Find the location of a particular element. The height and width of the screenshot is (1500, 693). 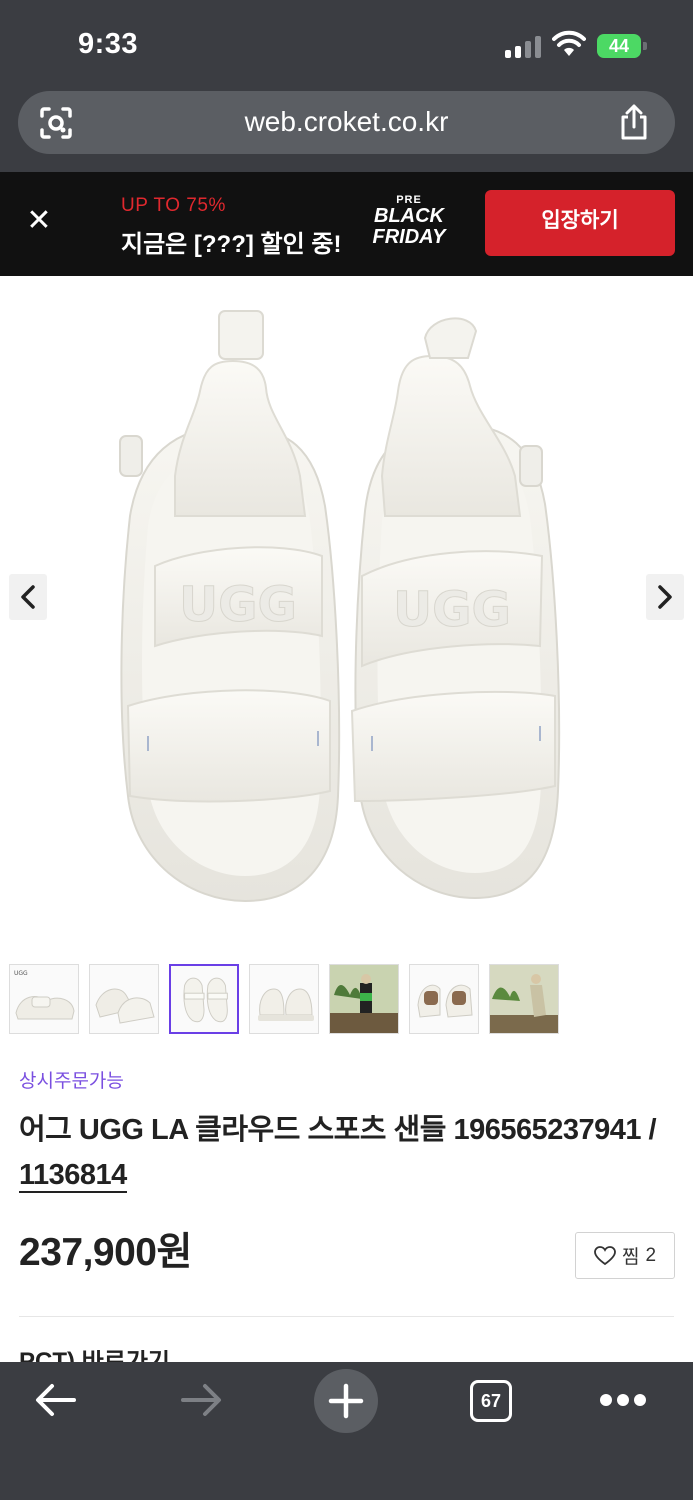

browser-bottom-toolbar: 67 is located at coordinates (346, 1431).